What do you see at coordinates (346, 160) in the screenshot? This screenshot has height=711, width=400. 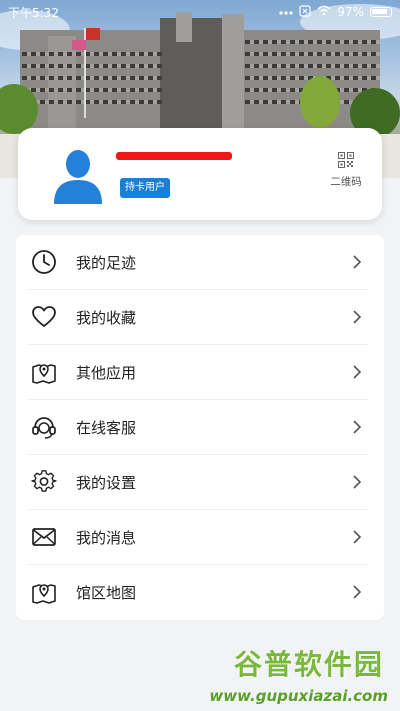 I see `qr-code-icon` at bounding box center [346, 160].